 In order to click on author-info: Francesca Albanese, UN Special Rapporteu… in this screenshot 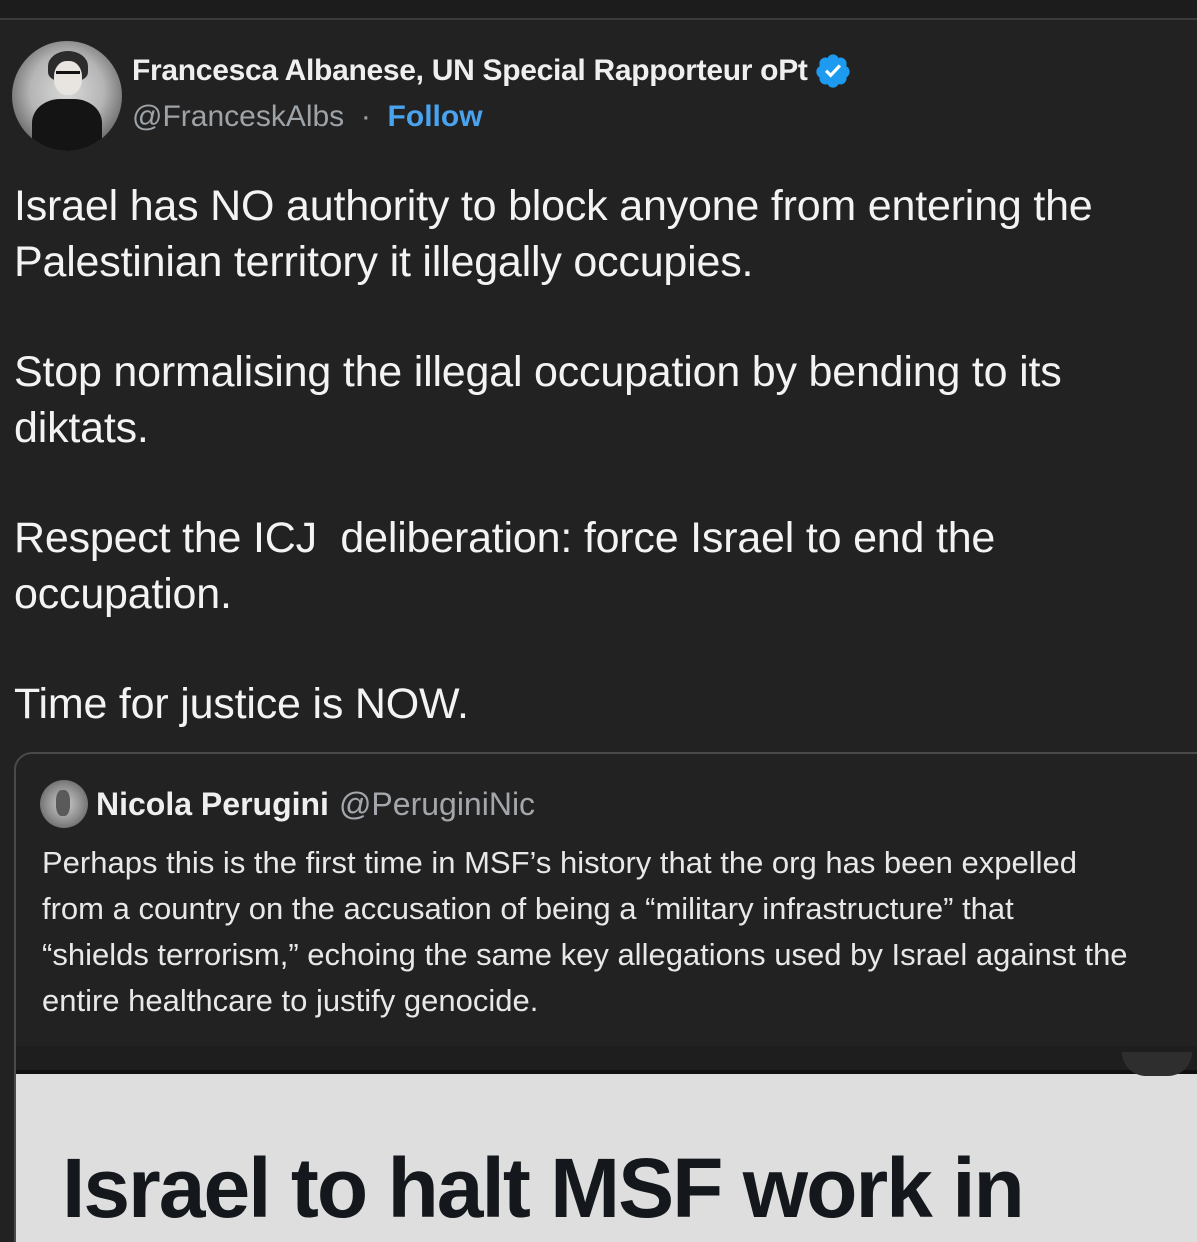, I will do `click(492, 93)`.